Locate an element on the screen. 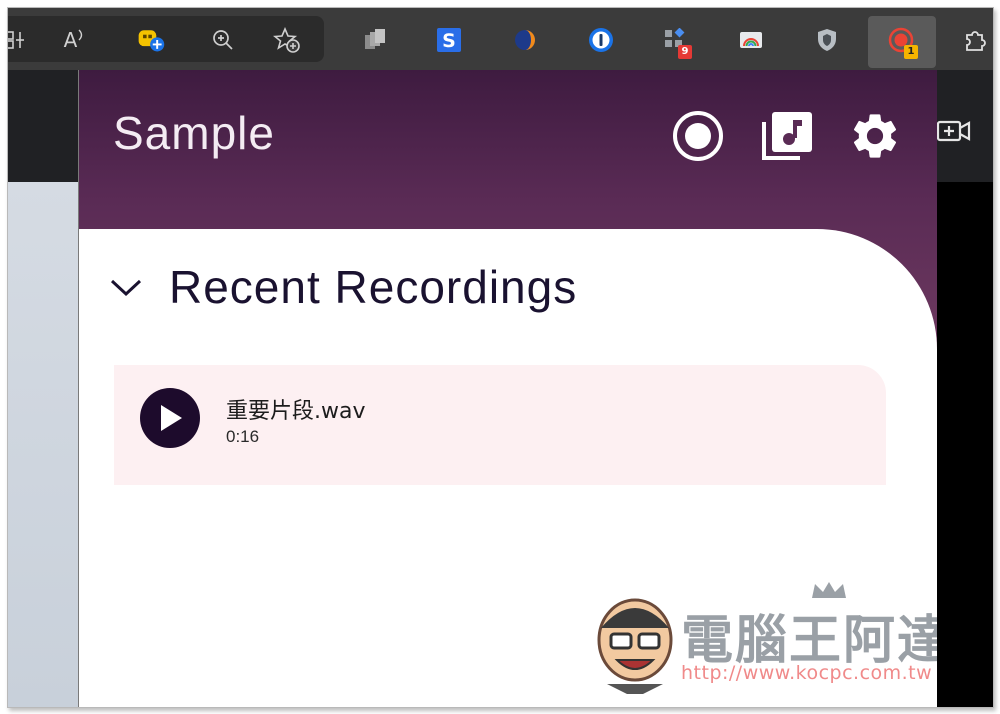  record-button is located at coordinates (698, 136).